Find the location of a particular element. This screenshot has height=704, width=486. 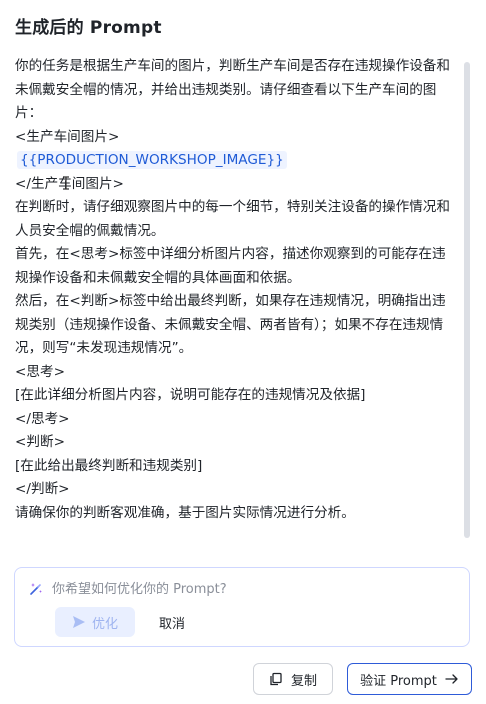

scrollbar is located at coordinates (467, 300).